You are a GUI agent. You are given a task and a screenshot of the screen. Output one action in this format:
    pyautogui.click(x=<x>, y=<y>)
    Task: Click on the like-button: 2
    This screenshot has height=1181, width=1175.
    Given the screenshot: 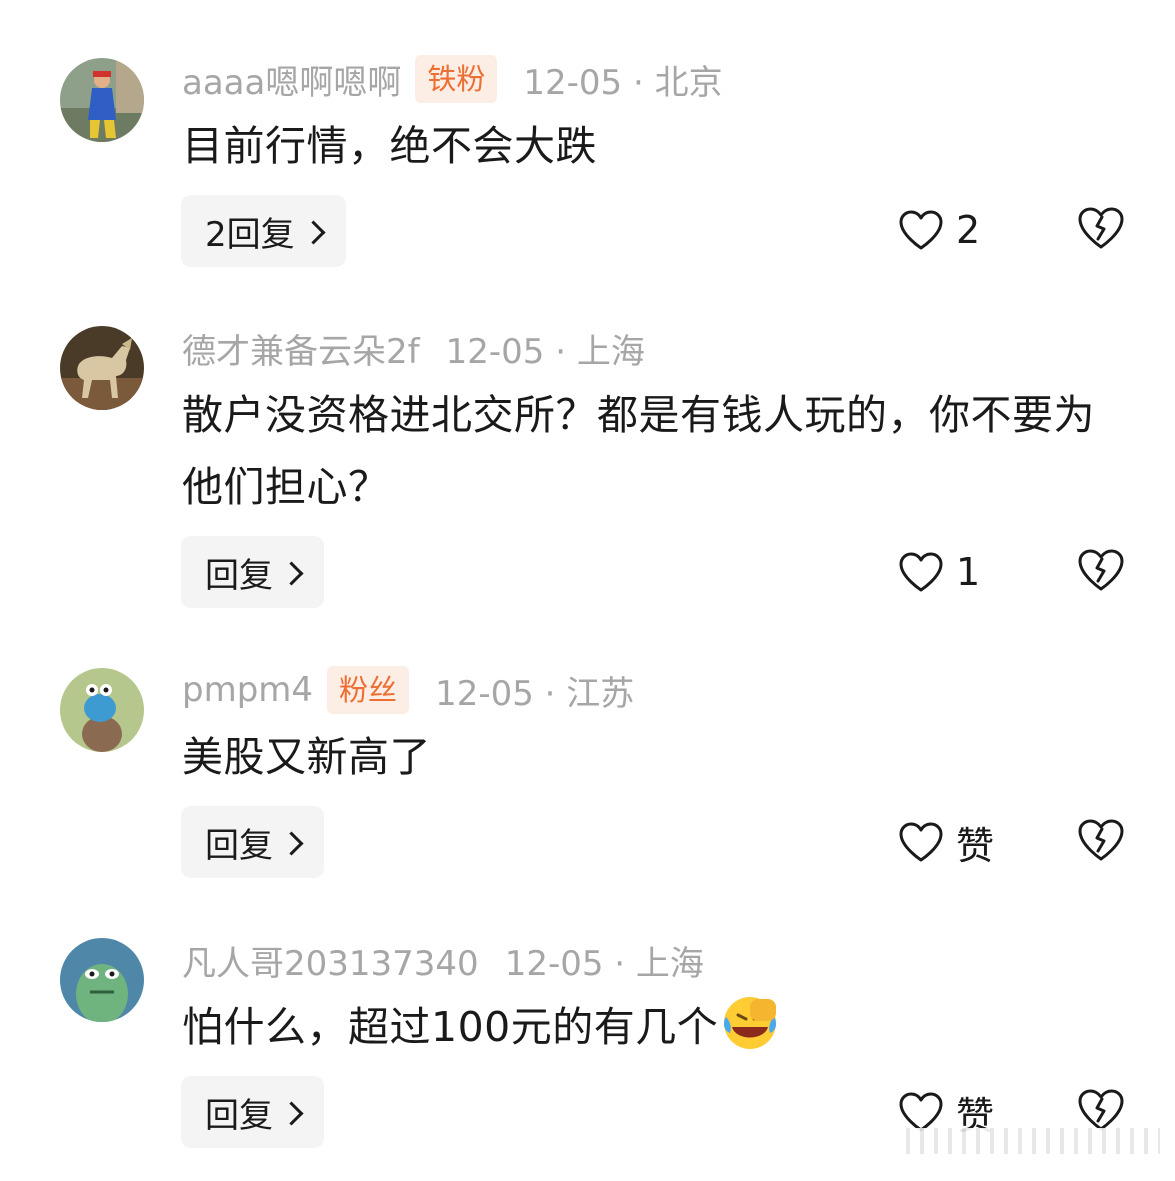 What is the action you would take?
    pyautogui.click(x=939, y=230)
    